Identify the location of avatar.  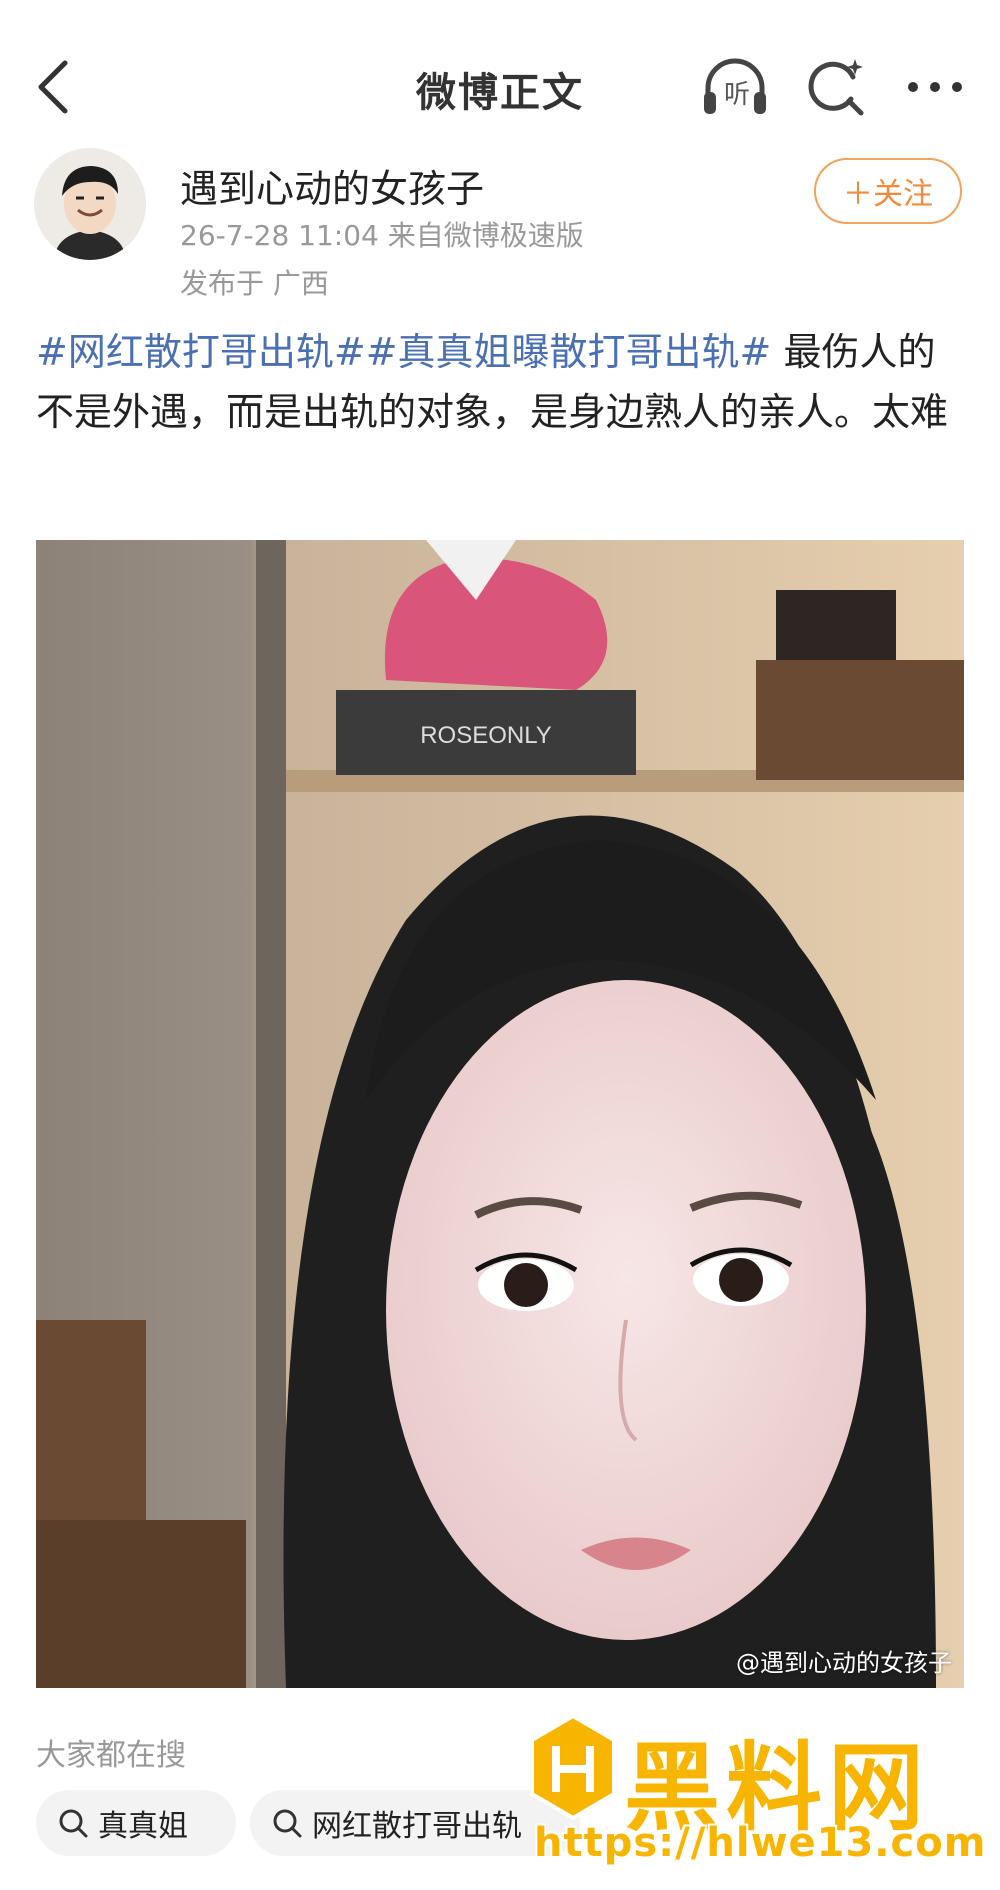
(90, 204).